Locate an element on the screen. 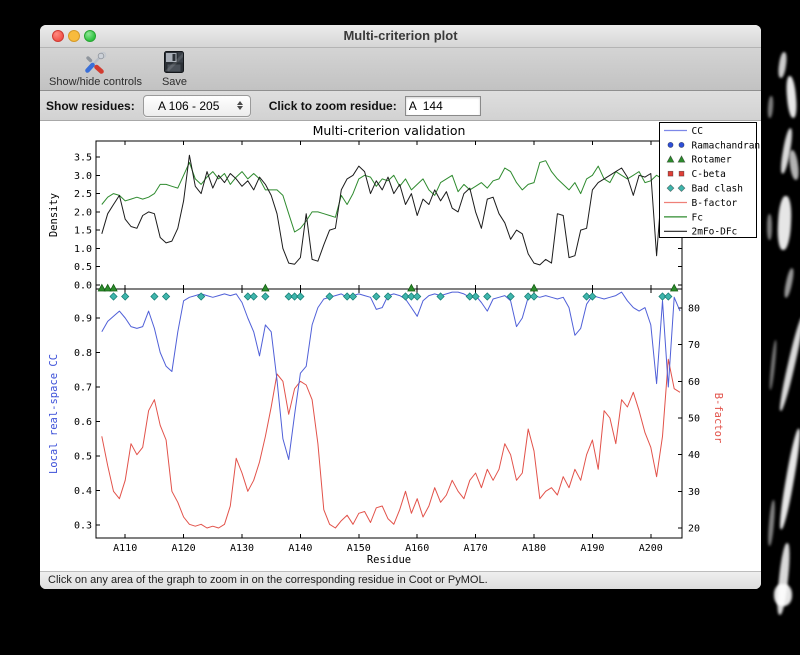 This screenshot has width=800, height=655. window-title: Multi-criterion plot is located at coordinates (400, 35).